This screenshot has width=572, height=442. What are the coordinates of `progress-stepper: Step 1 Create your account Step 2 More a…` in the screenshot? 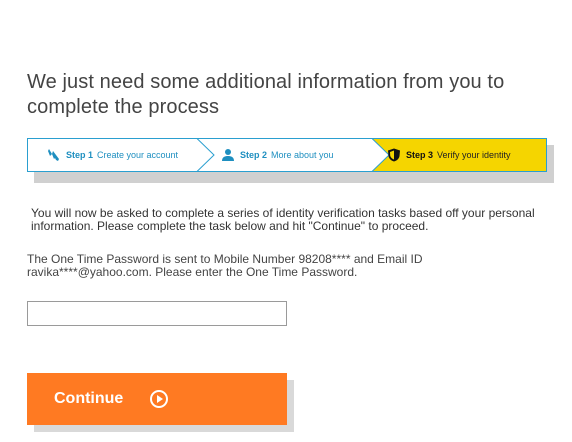 It's located at (287, 155).